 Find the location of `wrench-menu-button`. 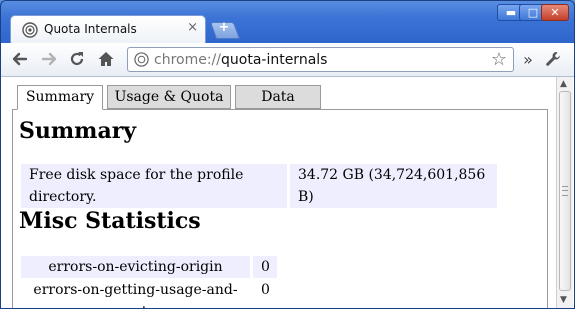

wrench-menu-button is located at coordinates (553, 59).